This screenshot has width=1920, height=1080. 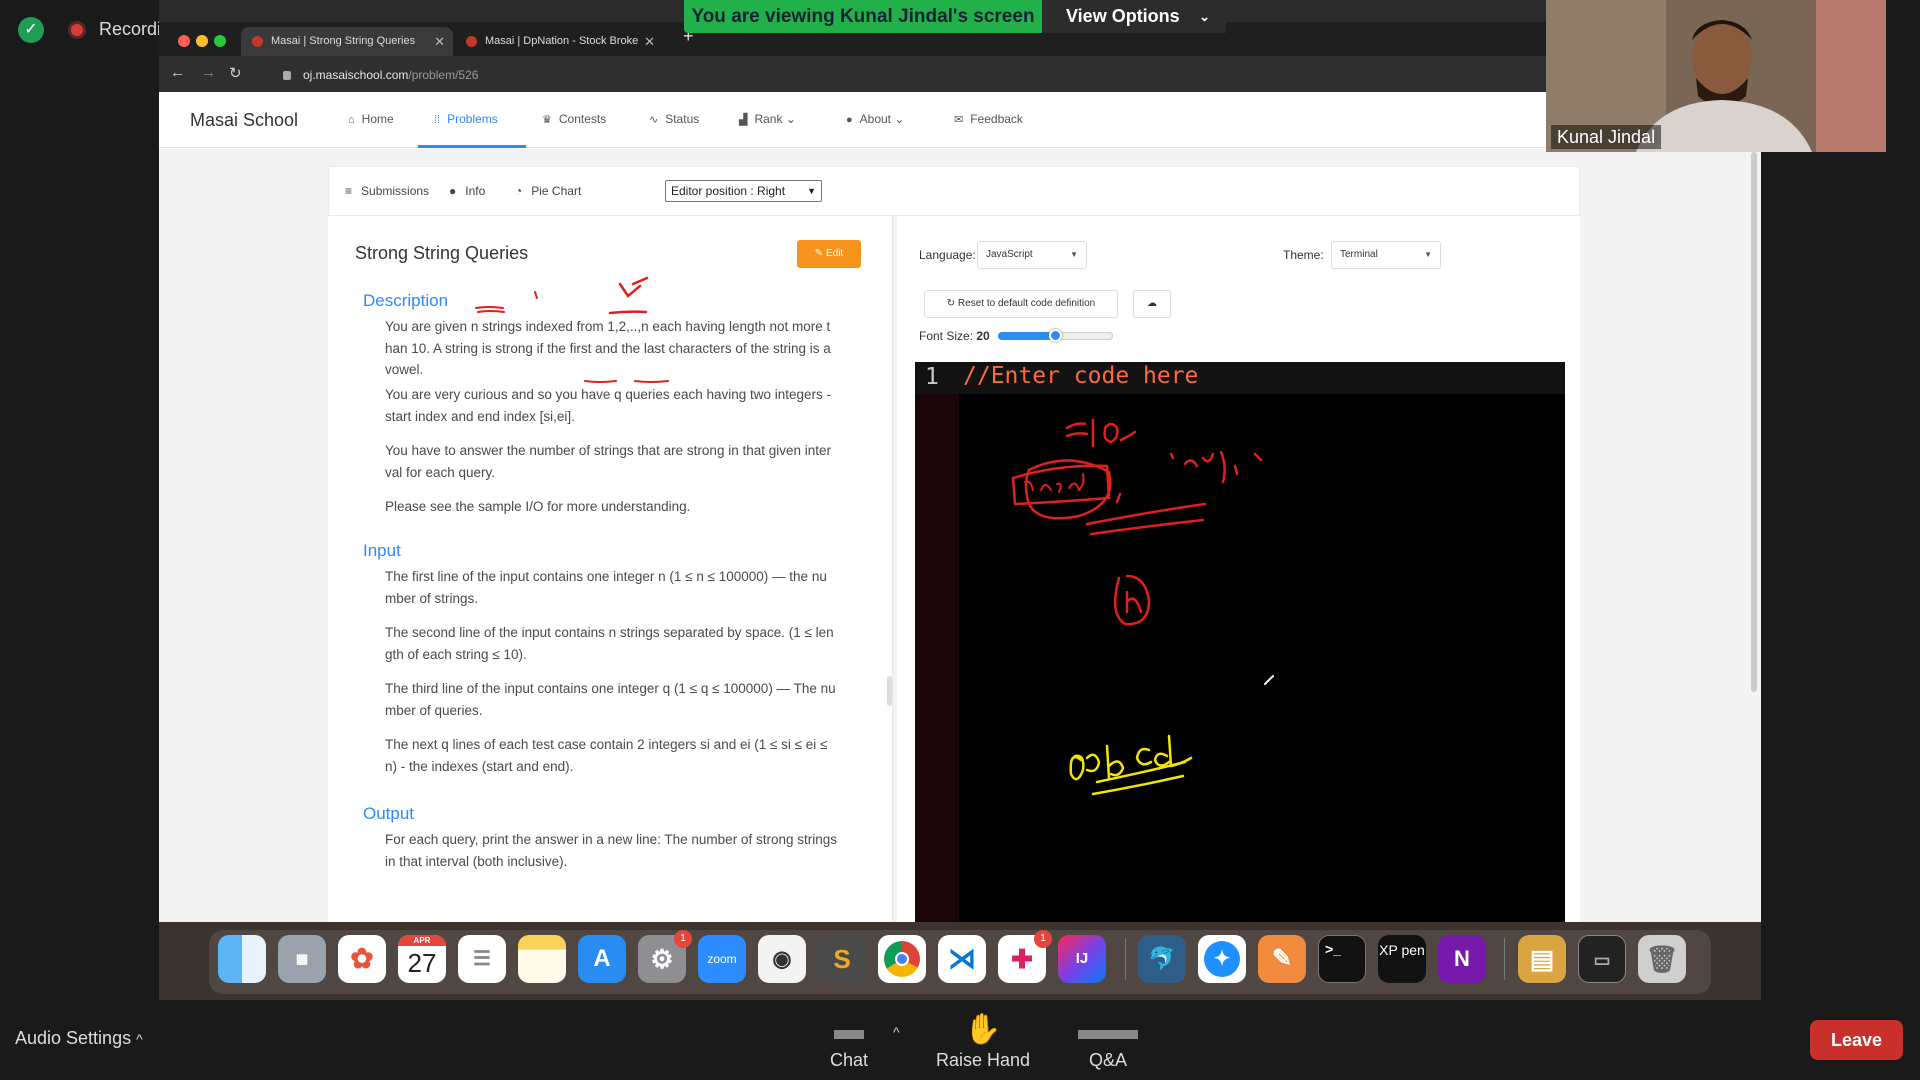 What do you see at coordinates (1222, 959) in the screenshot?
I see `safari-icon: ✦` at bounding box center [1222, 959].